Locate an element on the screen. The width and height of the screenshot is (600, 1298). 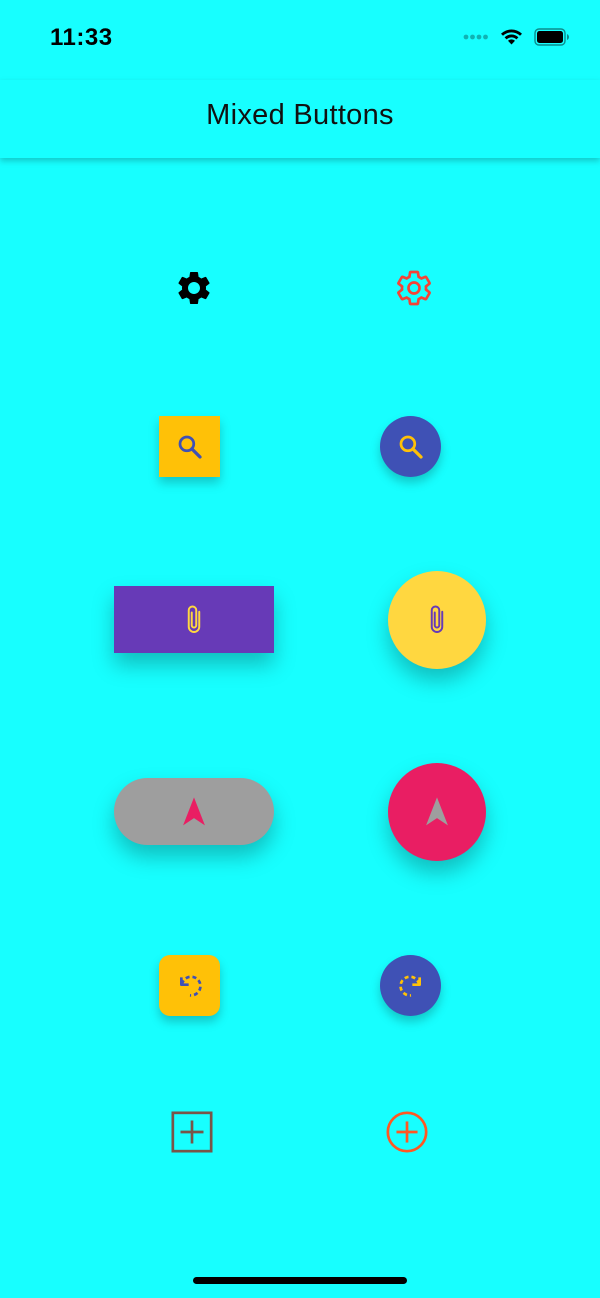
add-box-outline-icon is located at coordinates (192, 1132).